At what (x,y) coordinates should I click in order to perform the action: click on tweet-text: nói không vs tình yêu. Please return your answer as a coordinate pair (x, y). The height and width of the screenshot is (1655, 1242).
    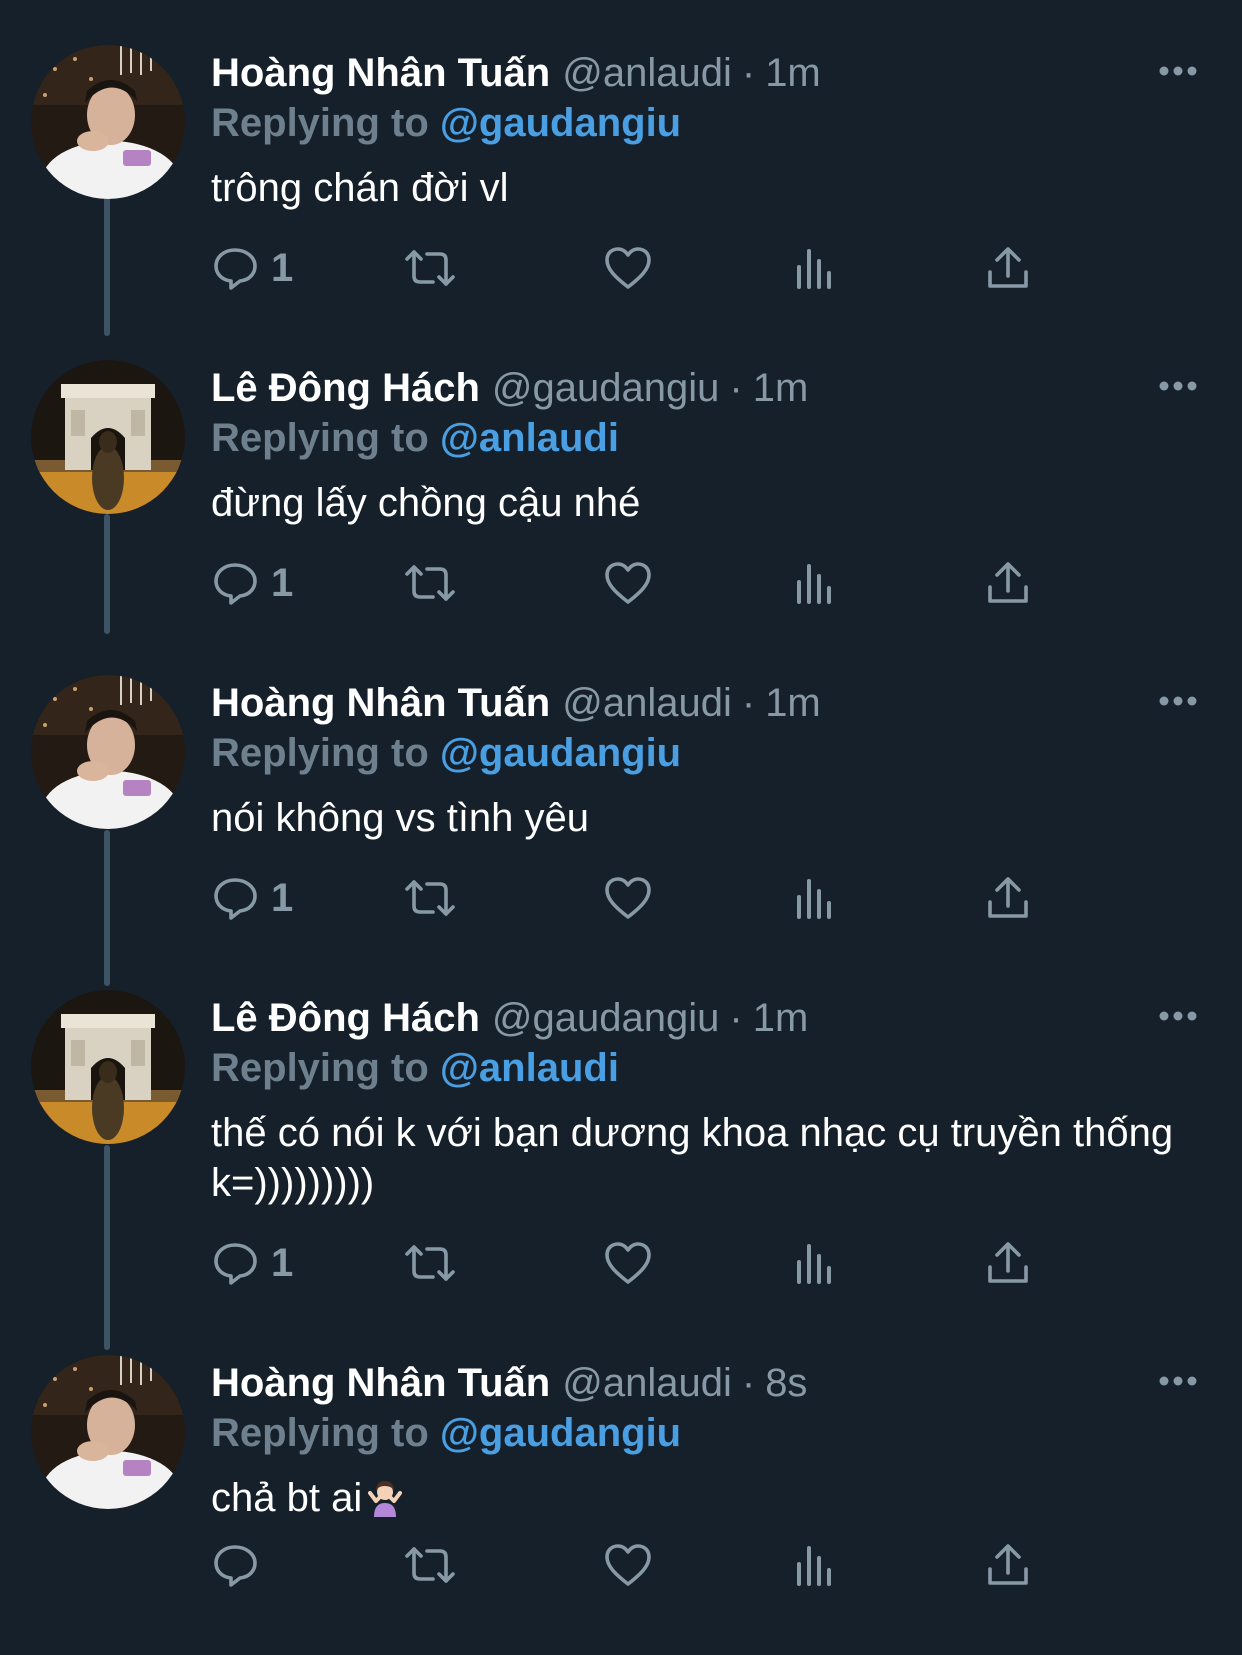
    Looking at the image, I should click on (400, 818).